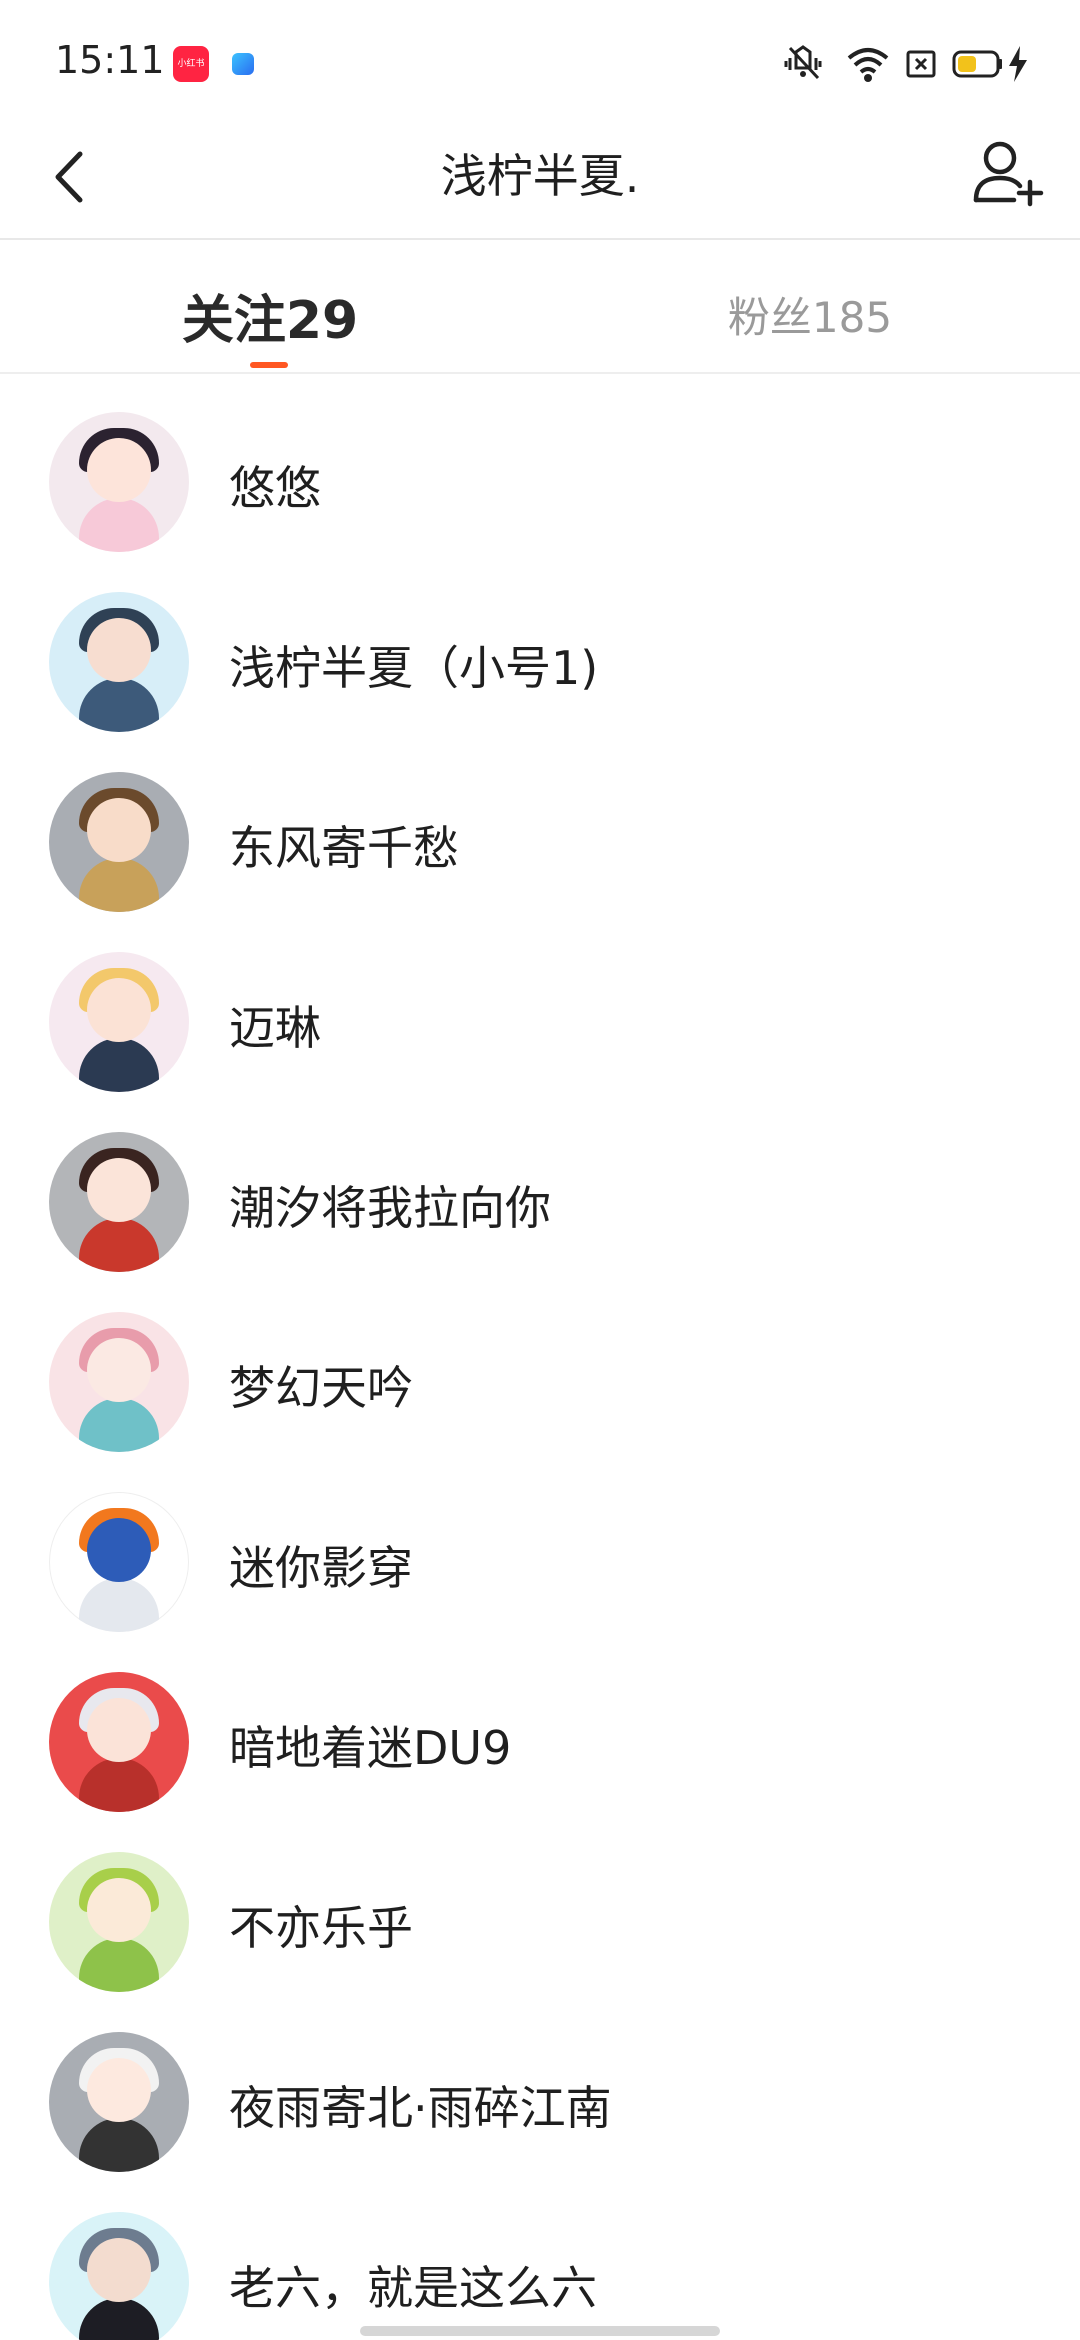 The height and width of the screenshot is (2340, 1080). What do you see at coordinates (540, 462) in the screenshot?
I see `list-item: 悠悠` at bounding box center [540, 462].